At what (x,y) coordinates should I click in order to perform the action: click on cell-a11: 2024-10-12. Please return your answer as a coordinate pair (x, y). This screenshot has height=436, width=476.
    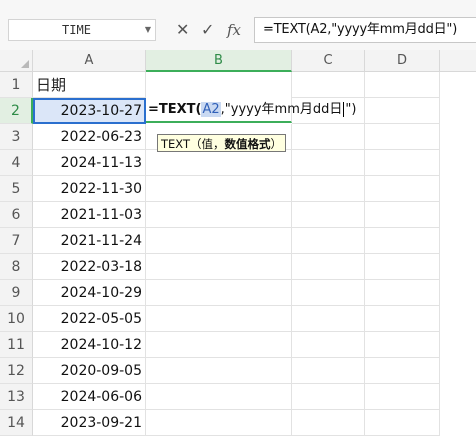
    Looking at the image, I should click on (89, 345).